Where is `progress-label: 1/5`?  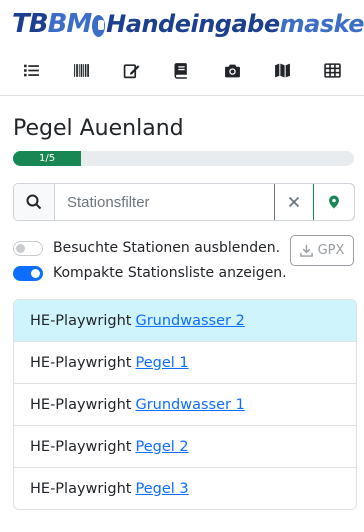
progress-label: 1/5 is located at coordinates (47, 158).